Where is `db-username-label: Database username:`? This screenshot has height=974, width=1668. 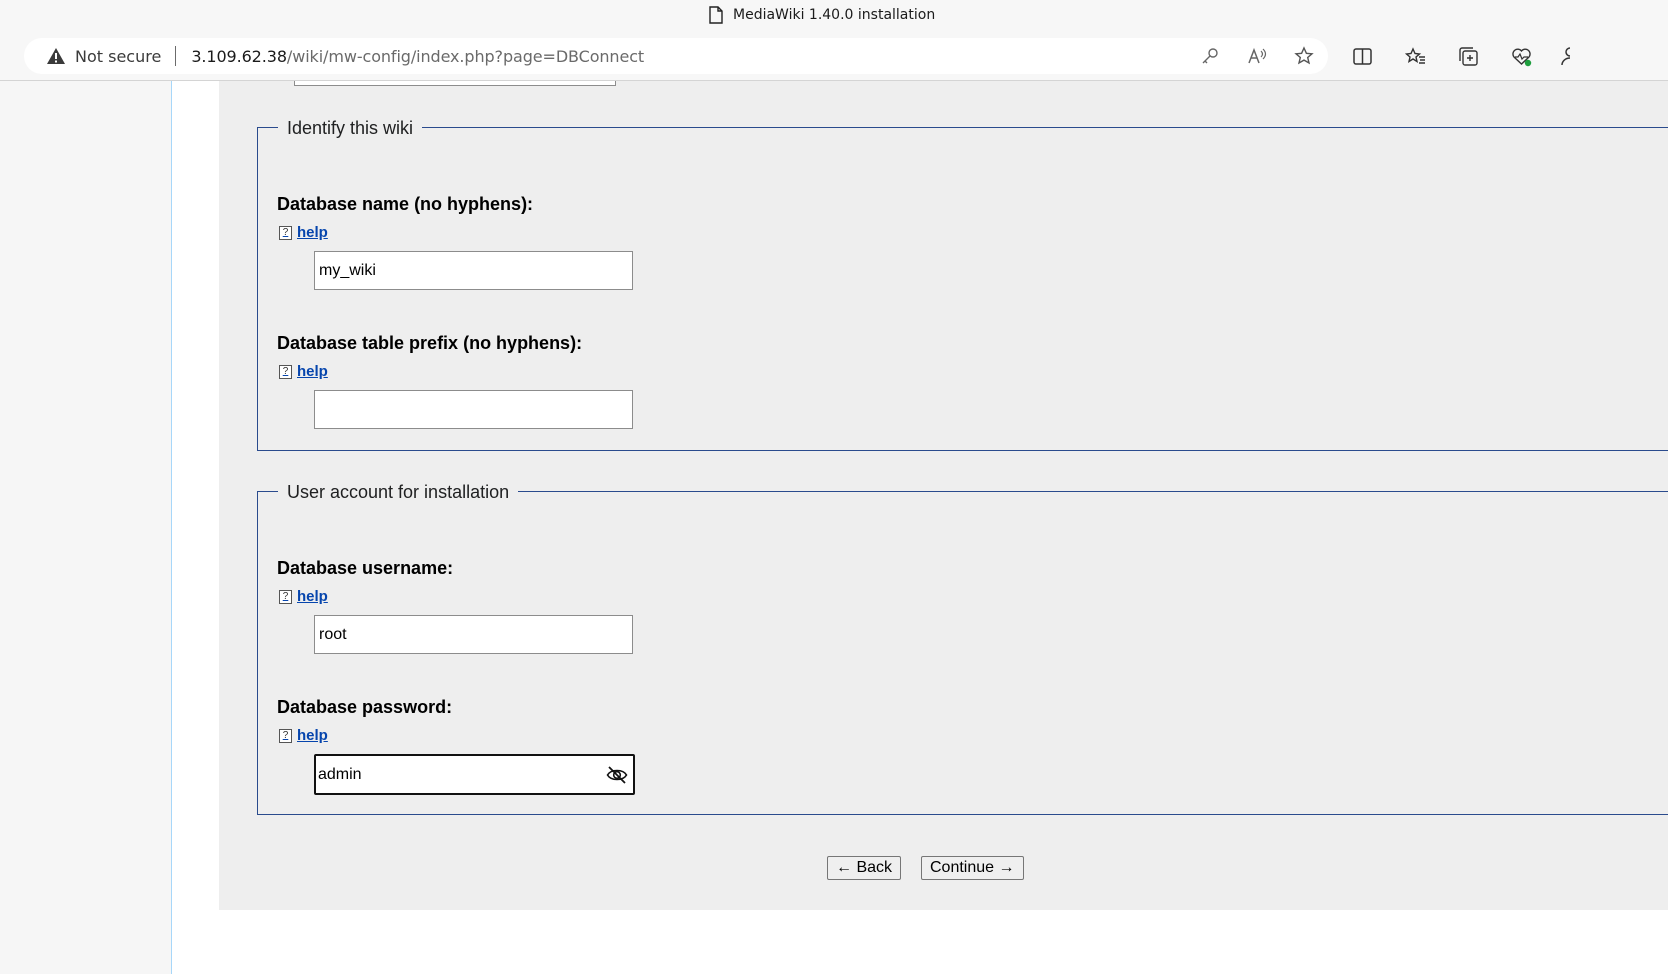 db-username-label: Database username: is located at coordinates (365, 568).